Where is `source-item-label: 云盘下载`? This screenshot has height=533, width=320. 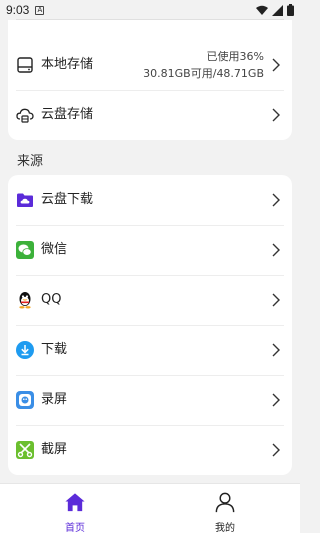
source-item-label: 云盘下载 is located at coordinates (67, 199).